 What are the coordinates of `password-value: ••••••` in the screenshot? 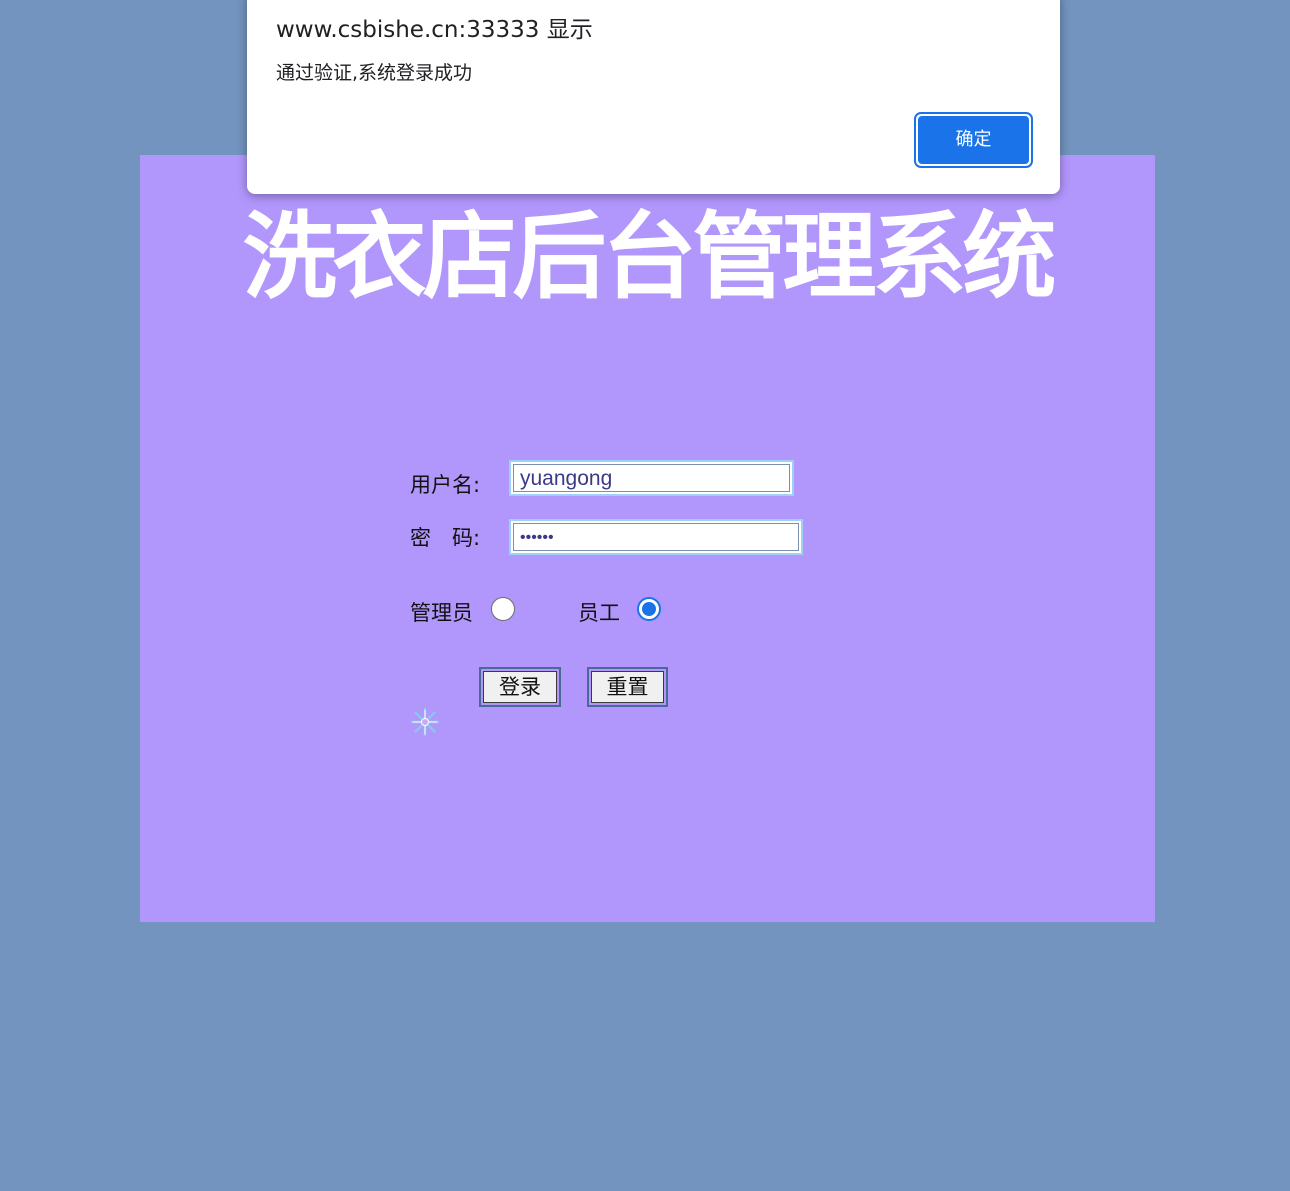 It's located at (656, 537).